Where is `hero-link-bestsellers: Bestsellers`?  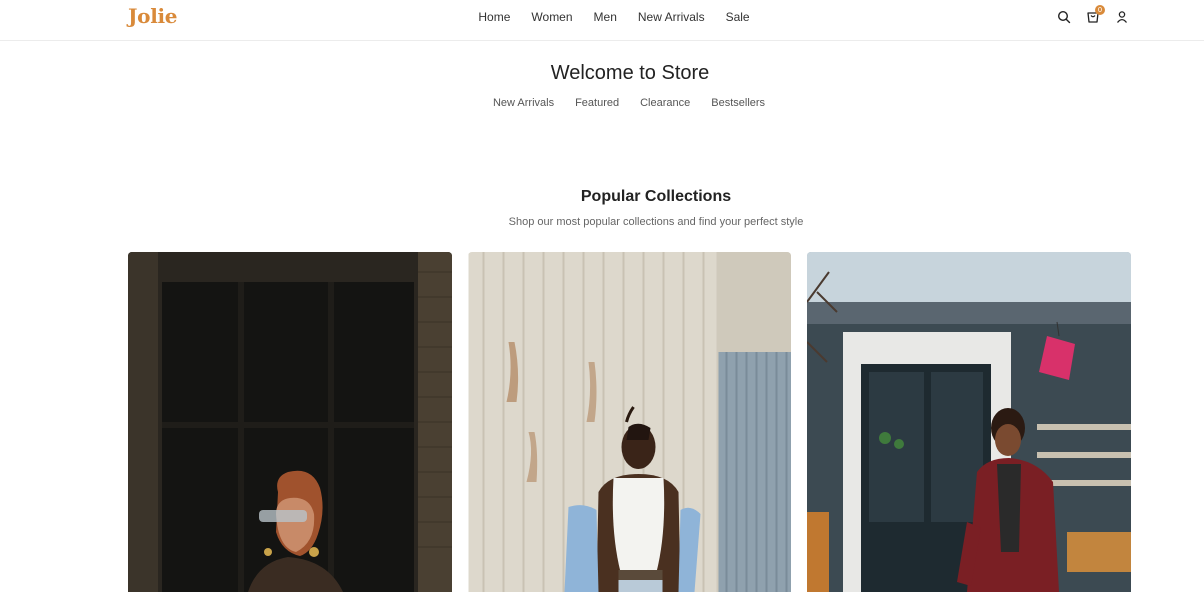 hero-link-bestsellers: Bestsellers is located at coordinates (738, 103).